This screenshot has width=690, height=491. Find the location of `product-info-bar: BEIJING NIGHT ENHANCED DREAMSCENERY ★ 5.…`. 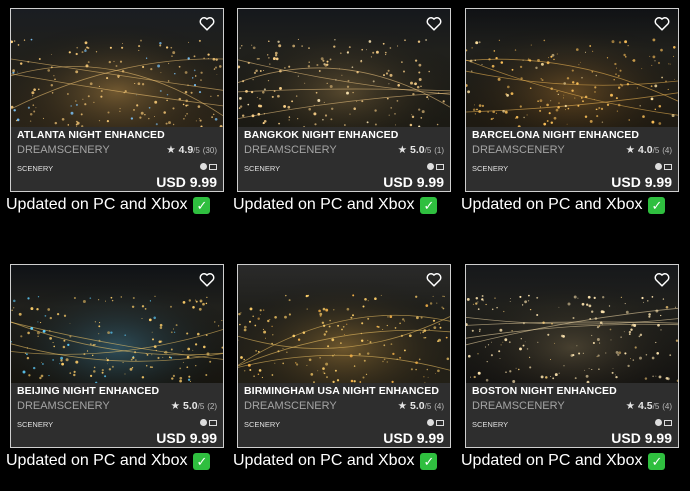

product-info-bar: BEIJING NIGHT ENHANCED DREAMSCENERY ★ 5.… is located at coordinates (117, 415).